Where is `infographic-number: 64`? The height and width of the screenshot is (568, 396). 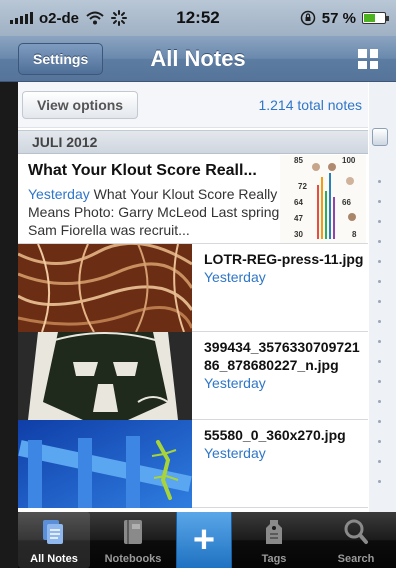
infographic-number: 64 is located at coordinates (298, 202).